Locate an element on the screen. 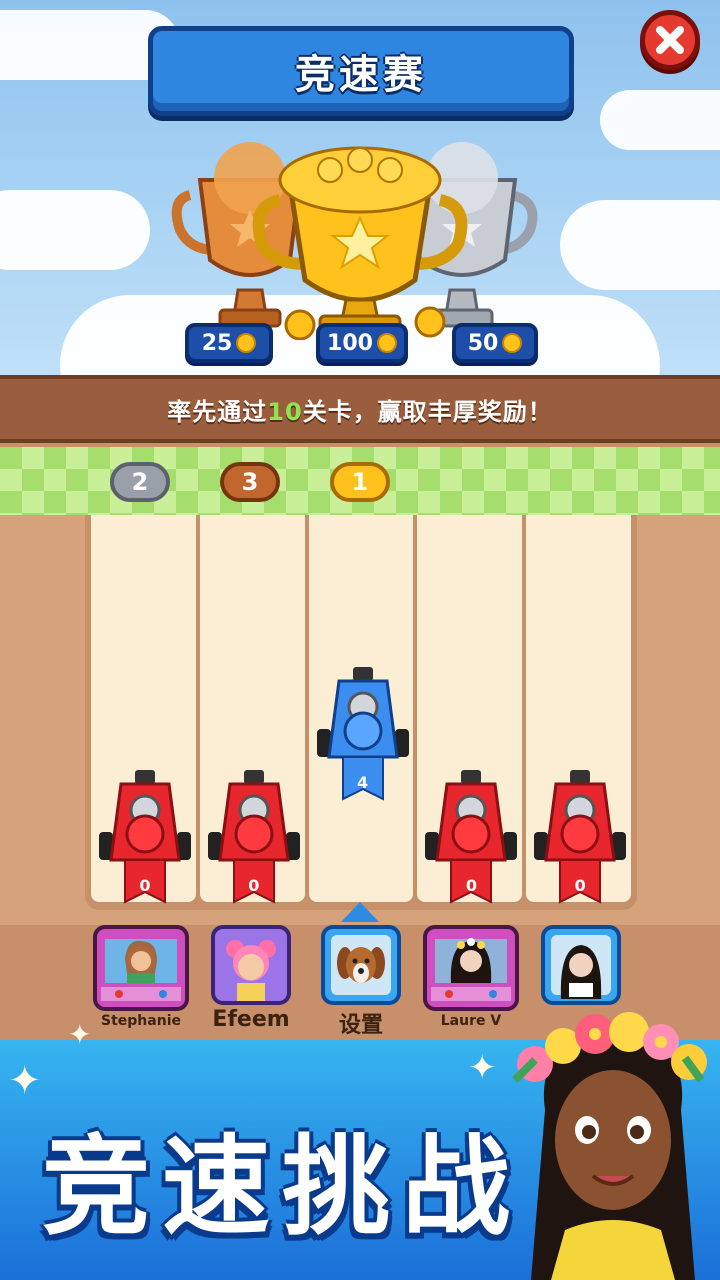 The width and height of the screenshot is (720, 1280). rank-medal-gold: 1 is located at coordinates (360, 482).